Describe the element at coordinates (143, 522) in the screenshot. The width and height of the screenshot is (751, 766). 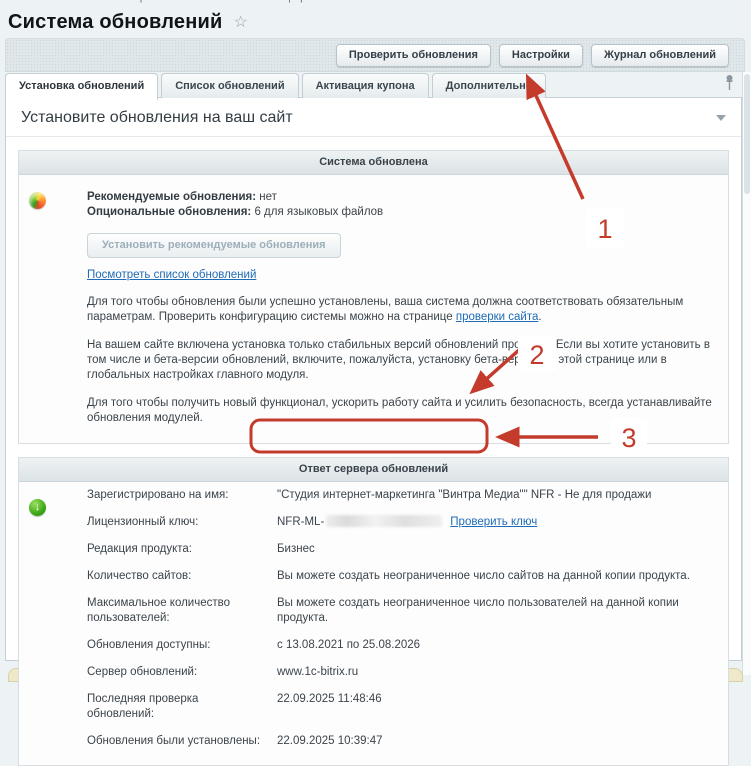
I see `row-label: Лицензионный ключ:` at that location.